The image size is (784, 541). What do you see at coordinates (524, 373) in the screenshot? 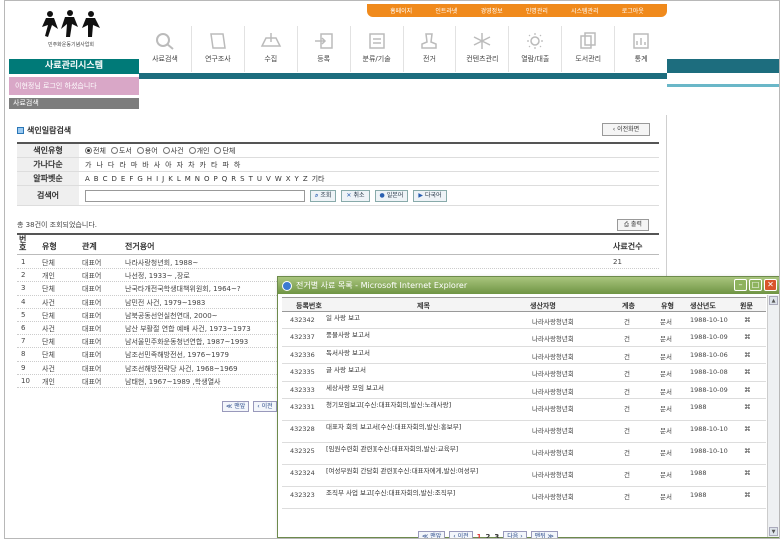
I see `archive-row: 432335 글 사랑 보고서 나라사랑청년회 건 문서 1988-10-08 ⌘` at bounding box center [524, 373].